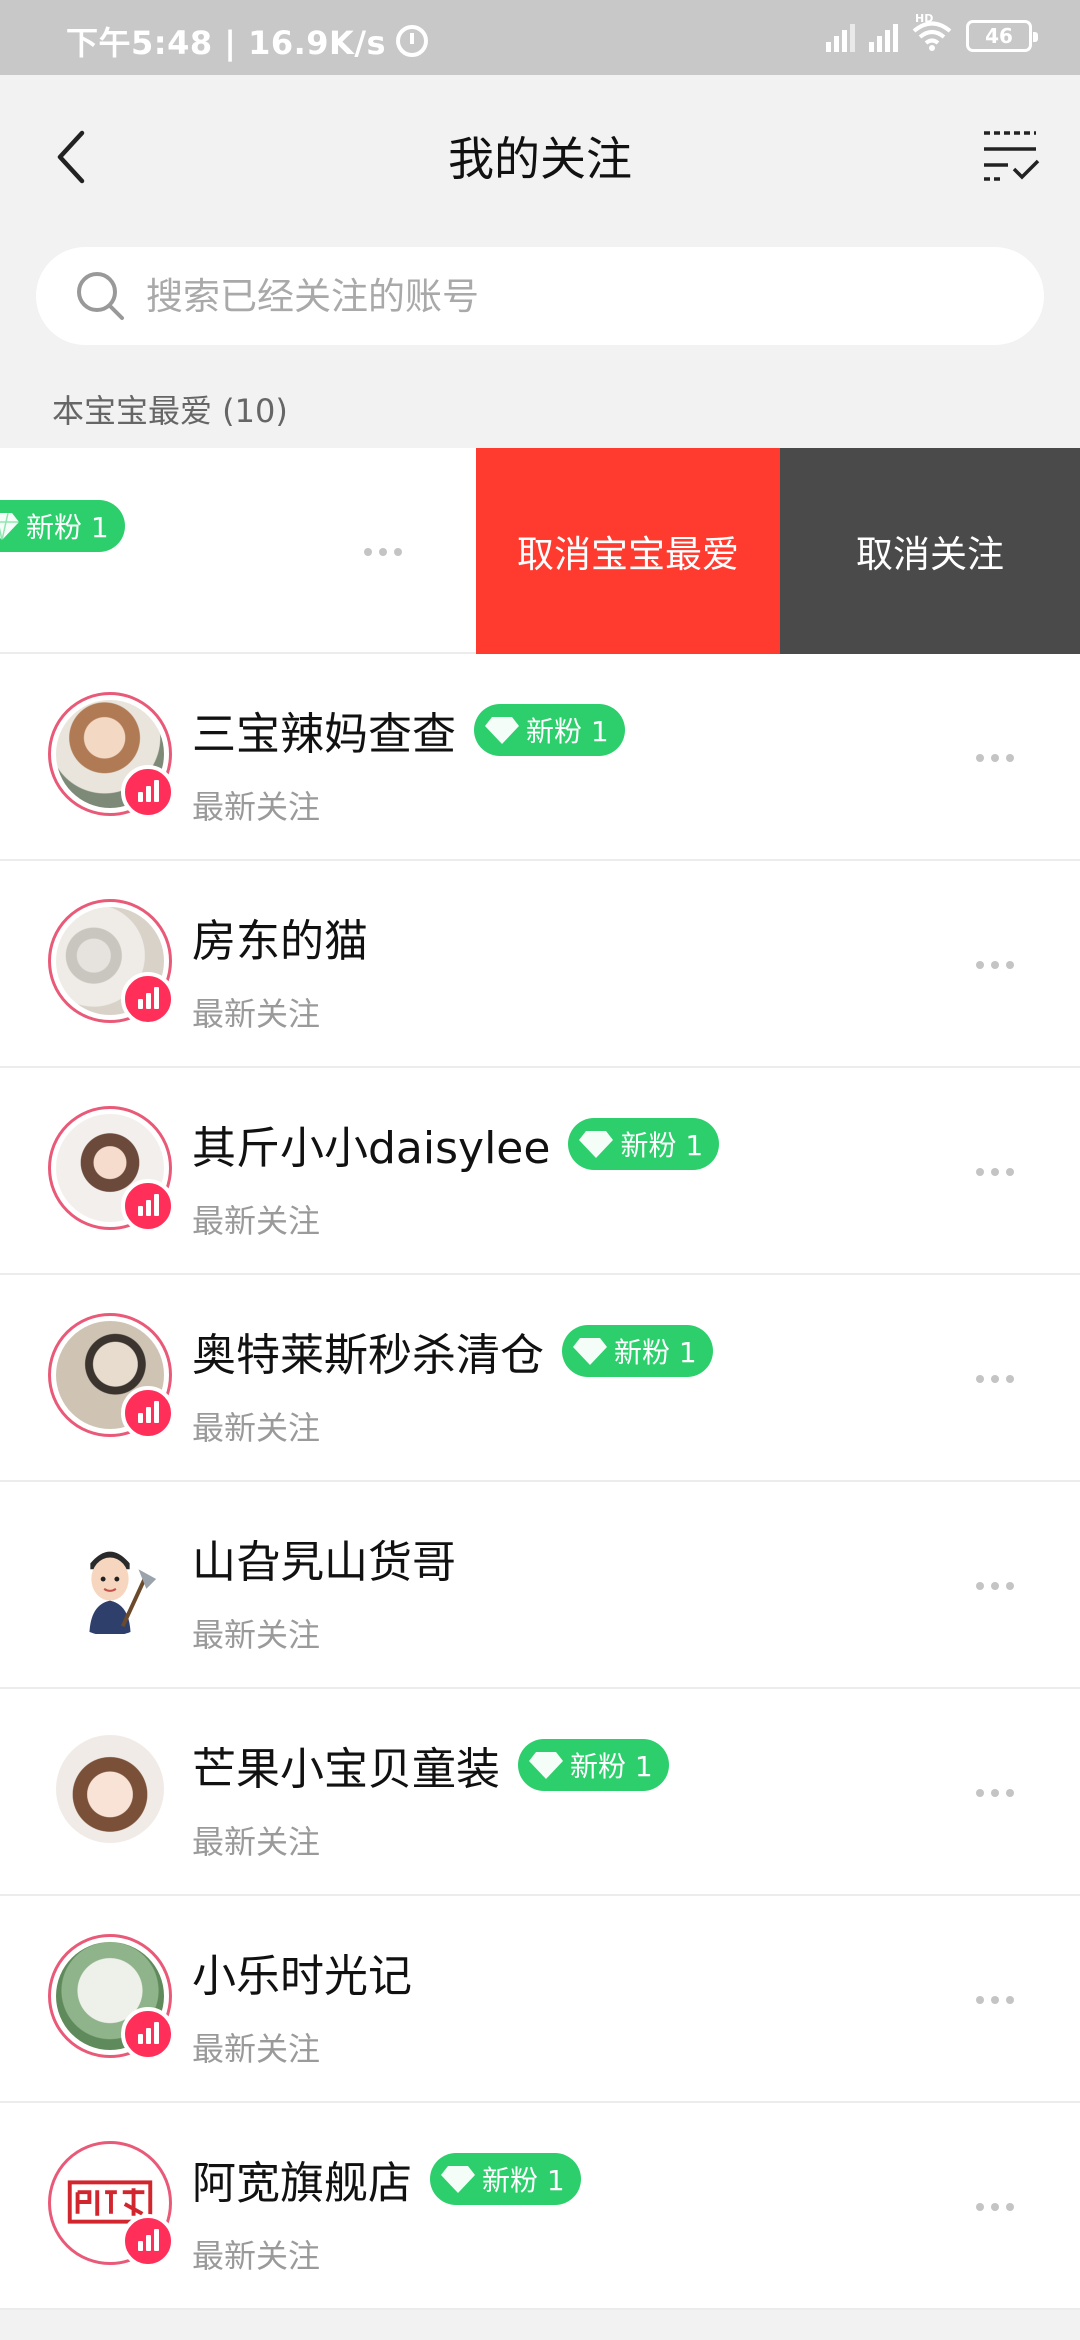 The image size is (1080, 2340). What do you see at coordinates (412, 41) in the screenshot?
I see `alarm-icon` at bounding box center [412, 41].